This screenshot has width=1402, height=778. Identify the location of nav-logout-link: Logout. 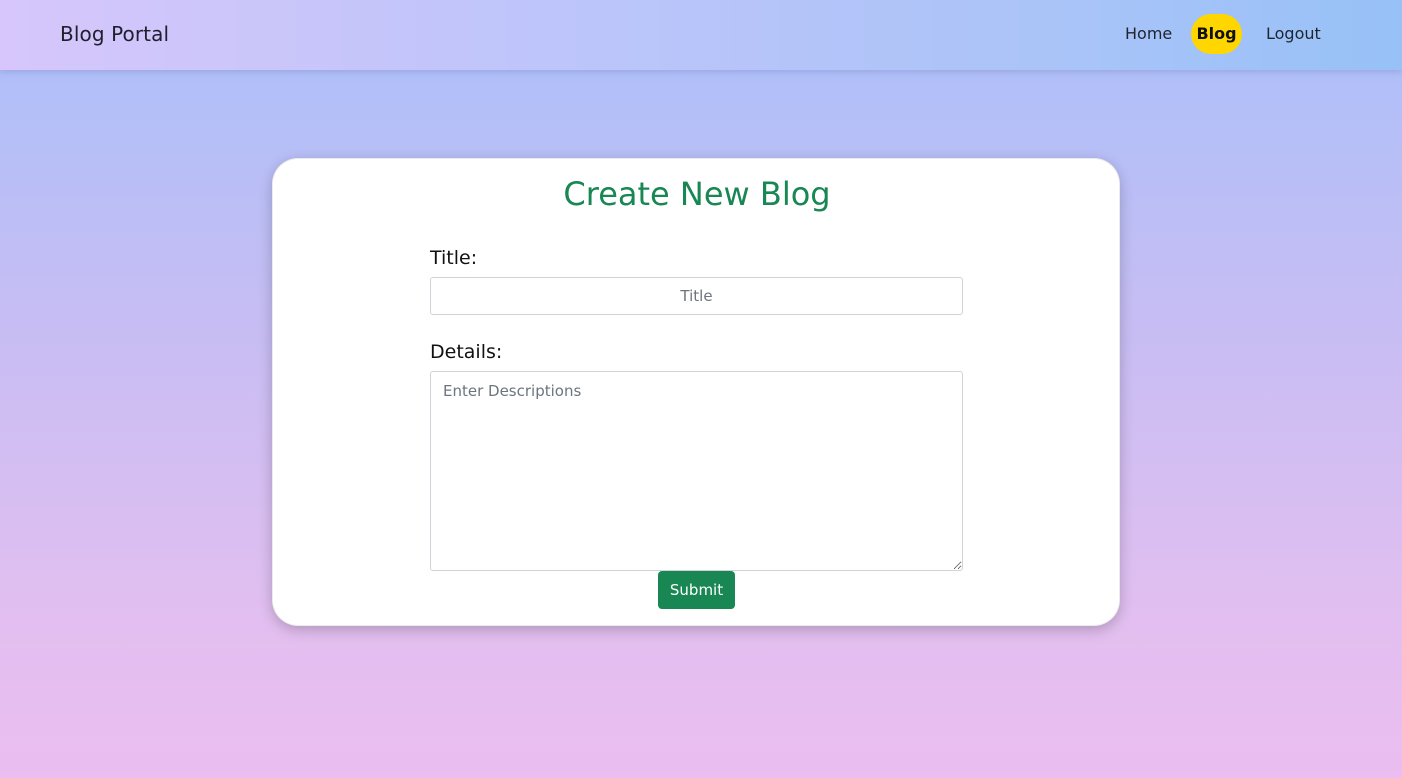
(1293, 34).